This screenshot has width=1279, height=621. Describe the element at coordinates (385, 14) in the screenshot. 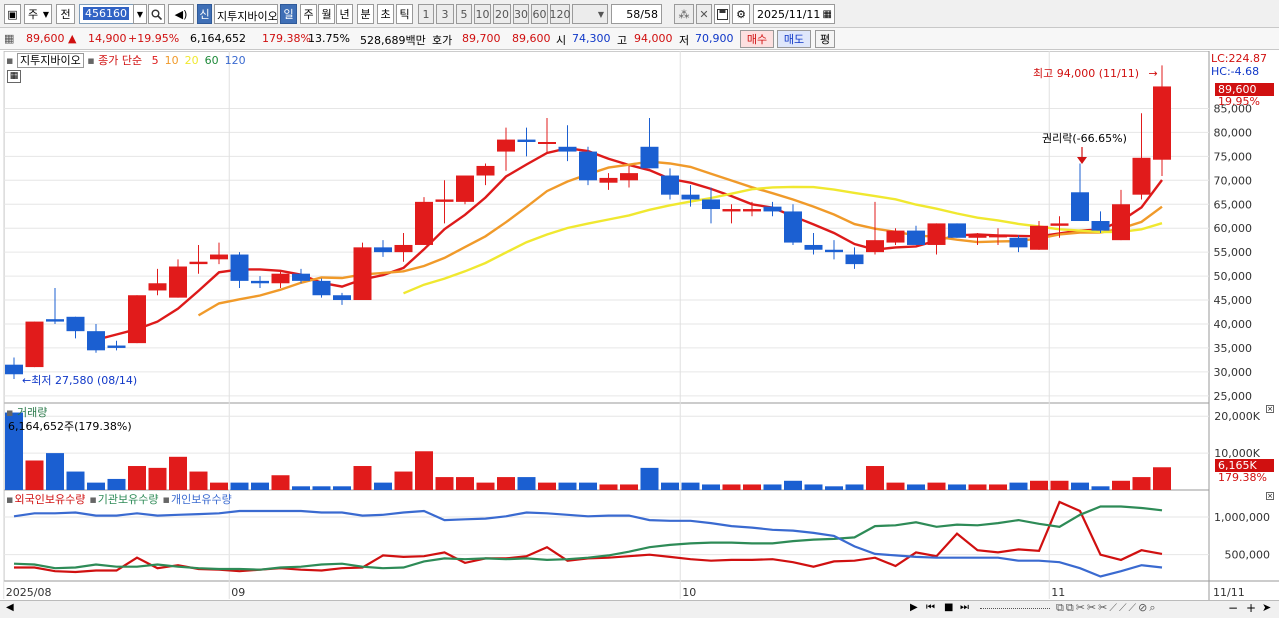

I see `period-tab: 초` at that location.